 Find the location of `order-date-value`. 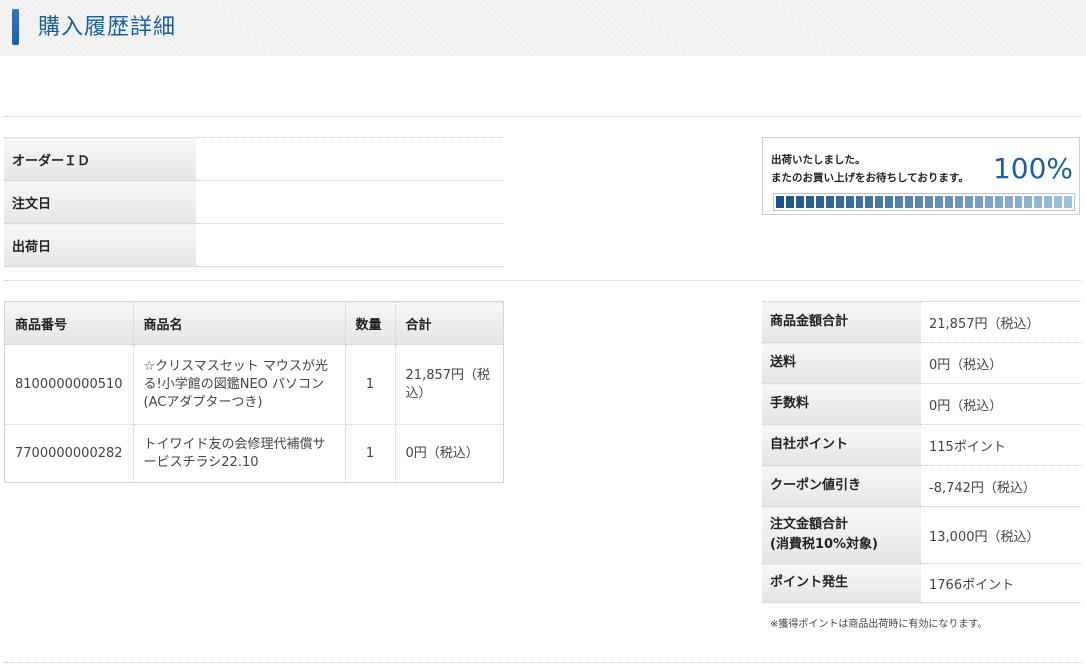

order-date-value is located at coordinates (350, 202).